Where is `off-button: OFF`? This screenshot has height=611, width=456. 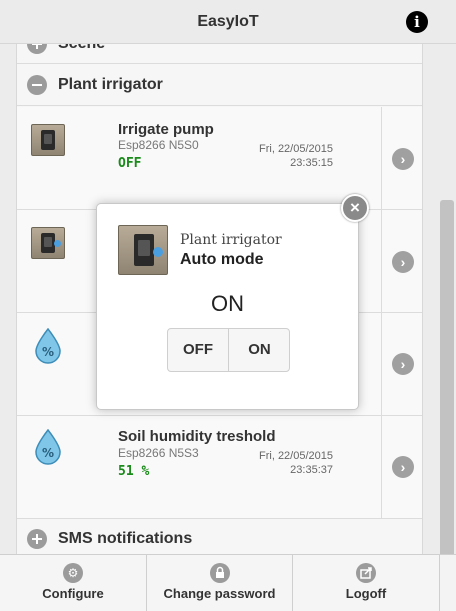
off-button: OFF is located at coordinates (198, 350).